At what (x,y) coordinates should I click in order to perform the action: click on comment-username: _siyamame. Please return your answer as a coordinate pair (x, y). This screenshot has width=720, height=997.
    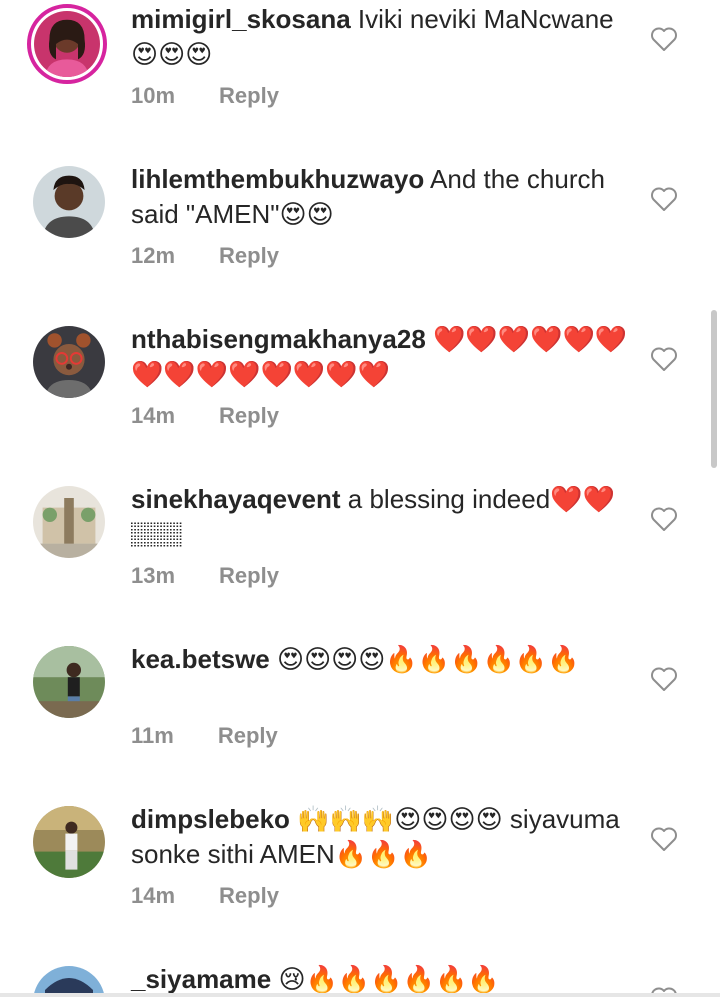
    Looking at the image, I should click on (201, 979).